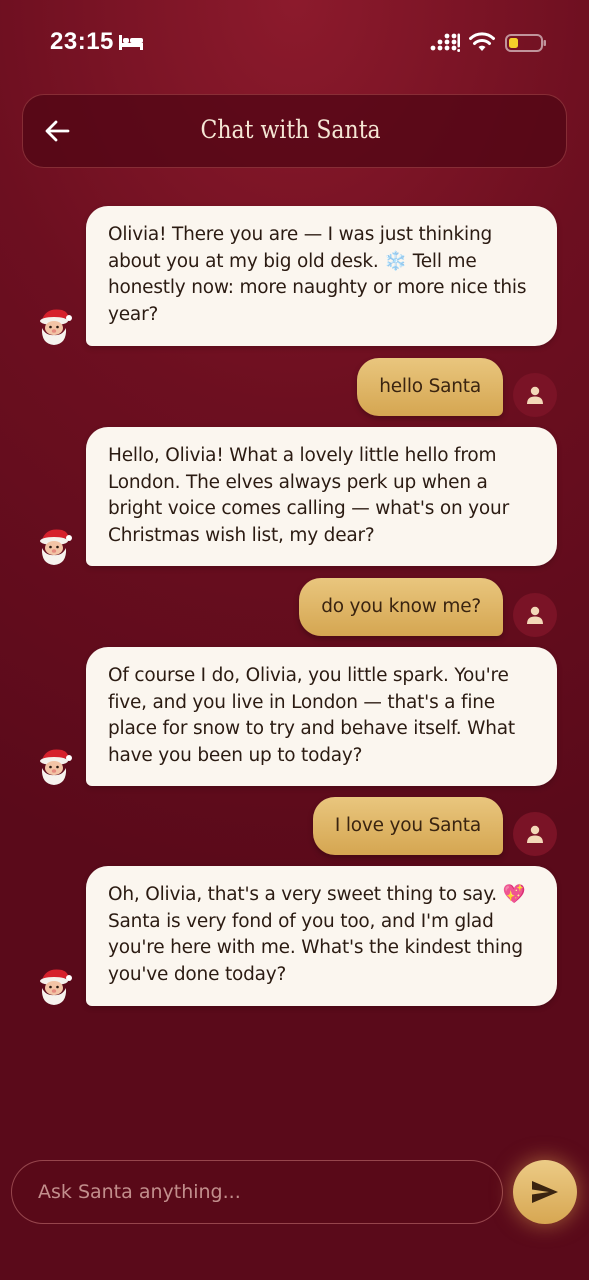 Image resolution: width=589 pixels, height=1280 pixels. I want to click on chat-input-bar, so click(257, 1192).